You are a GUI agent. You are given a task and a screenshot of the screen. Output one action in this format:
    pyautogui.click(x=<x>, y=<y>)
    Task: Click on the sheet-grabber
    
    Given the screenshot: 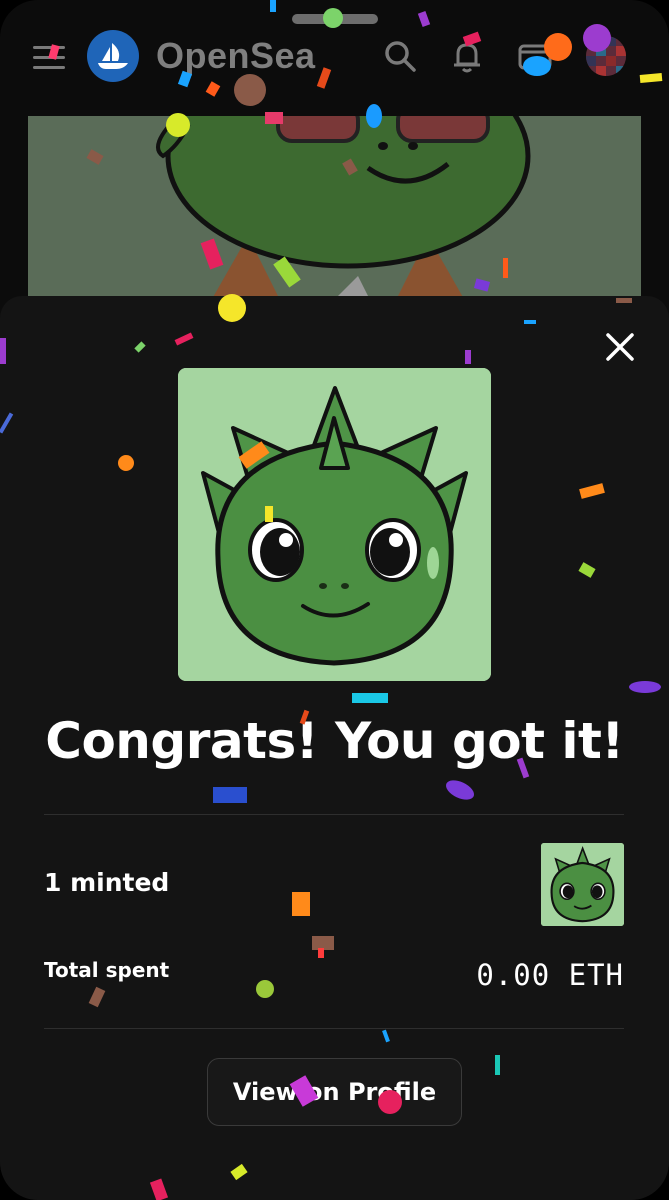 What is the action you would take?
    pyautogui.click(x=335, y=19)
    